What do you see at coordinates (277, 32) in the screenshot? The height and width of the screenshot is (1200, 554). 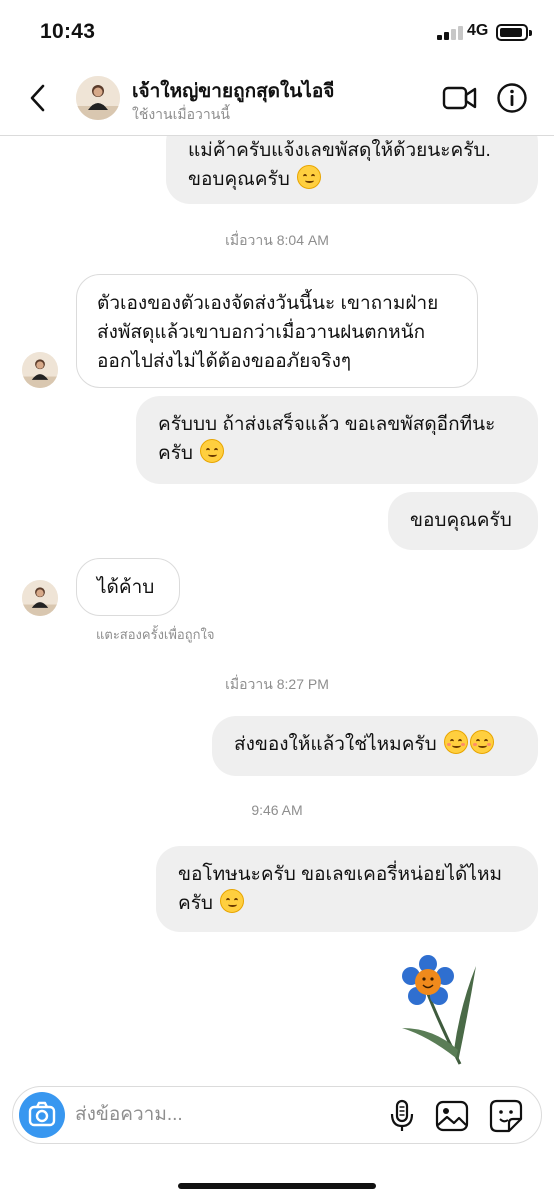 I see `status-bar: 10:43 4G` at bounding box center [277, 32].